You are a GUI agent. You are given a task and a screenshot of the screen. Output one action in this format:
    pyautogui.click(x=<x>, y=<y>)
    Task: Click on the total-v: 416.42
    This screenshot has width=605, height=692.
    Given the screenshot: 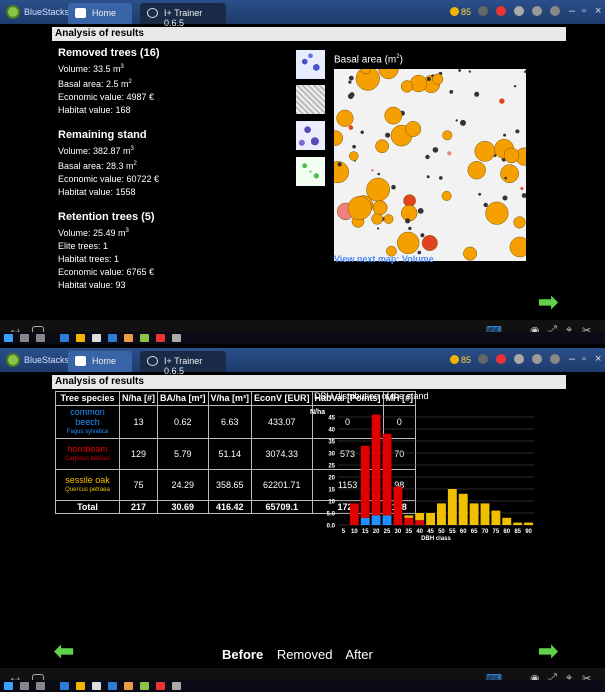 What is the action you would take?
    pyautogui.click(x=230, y=507)
    